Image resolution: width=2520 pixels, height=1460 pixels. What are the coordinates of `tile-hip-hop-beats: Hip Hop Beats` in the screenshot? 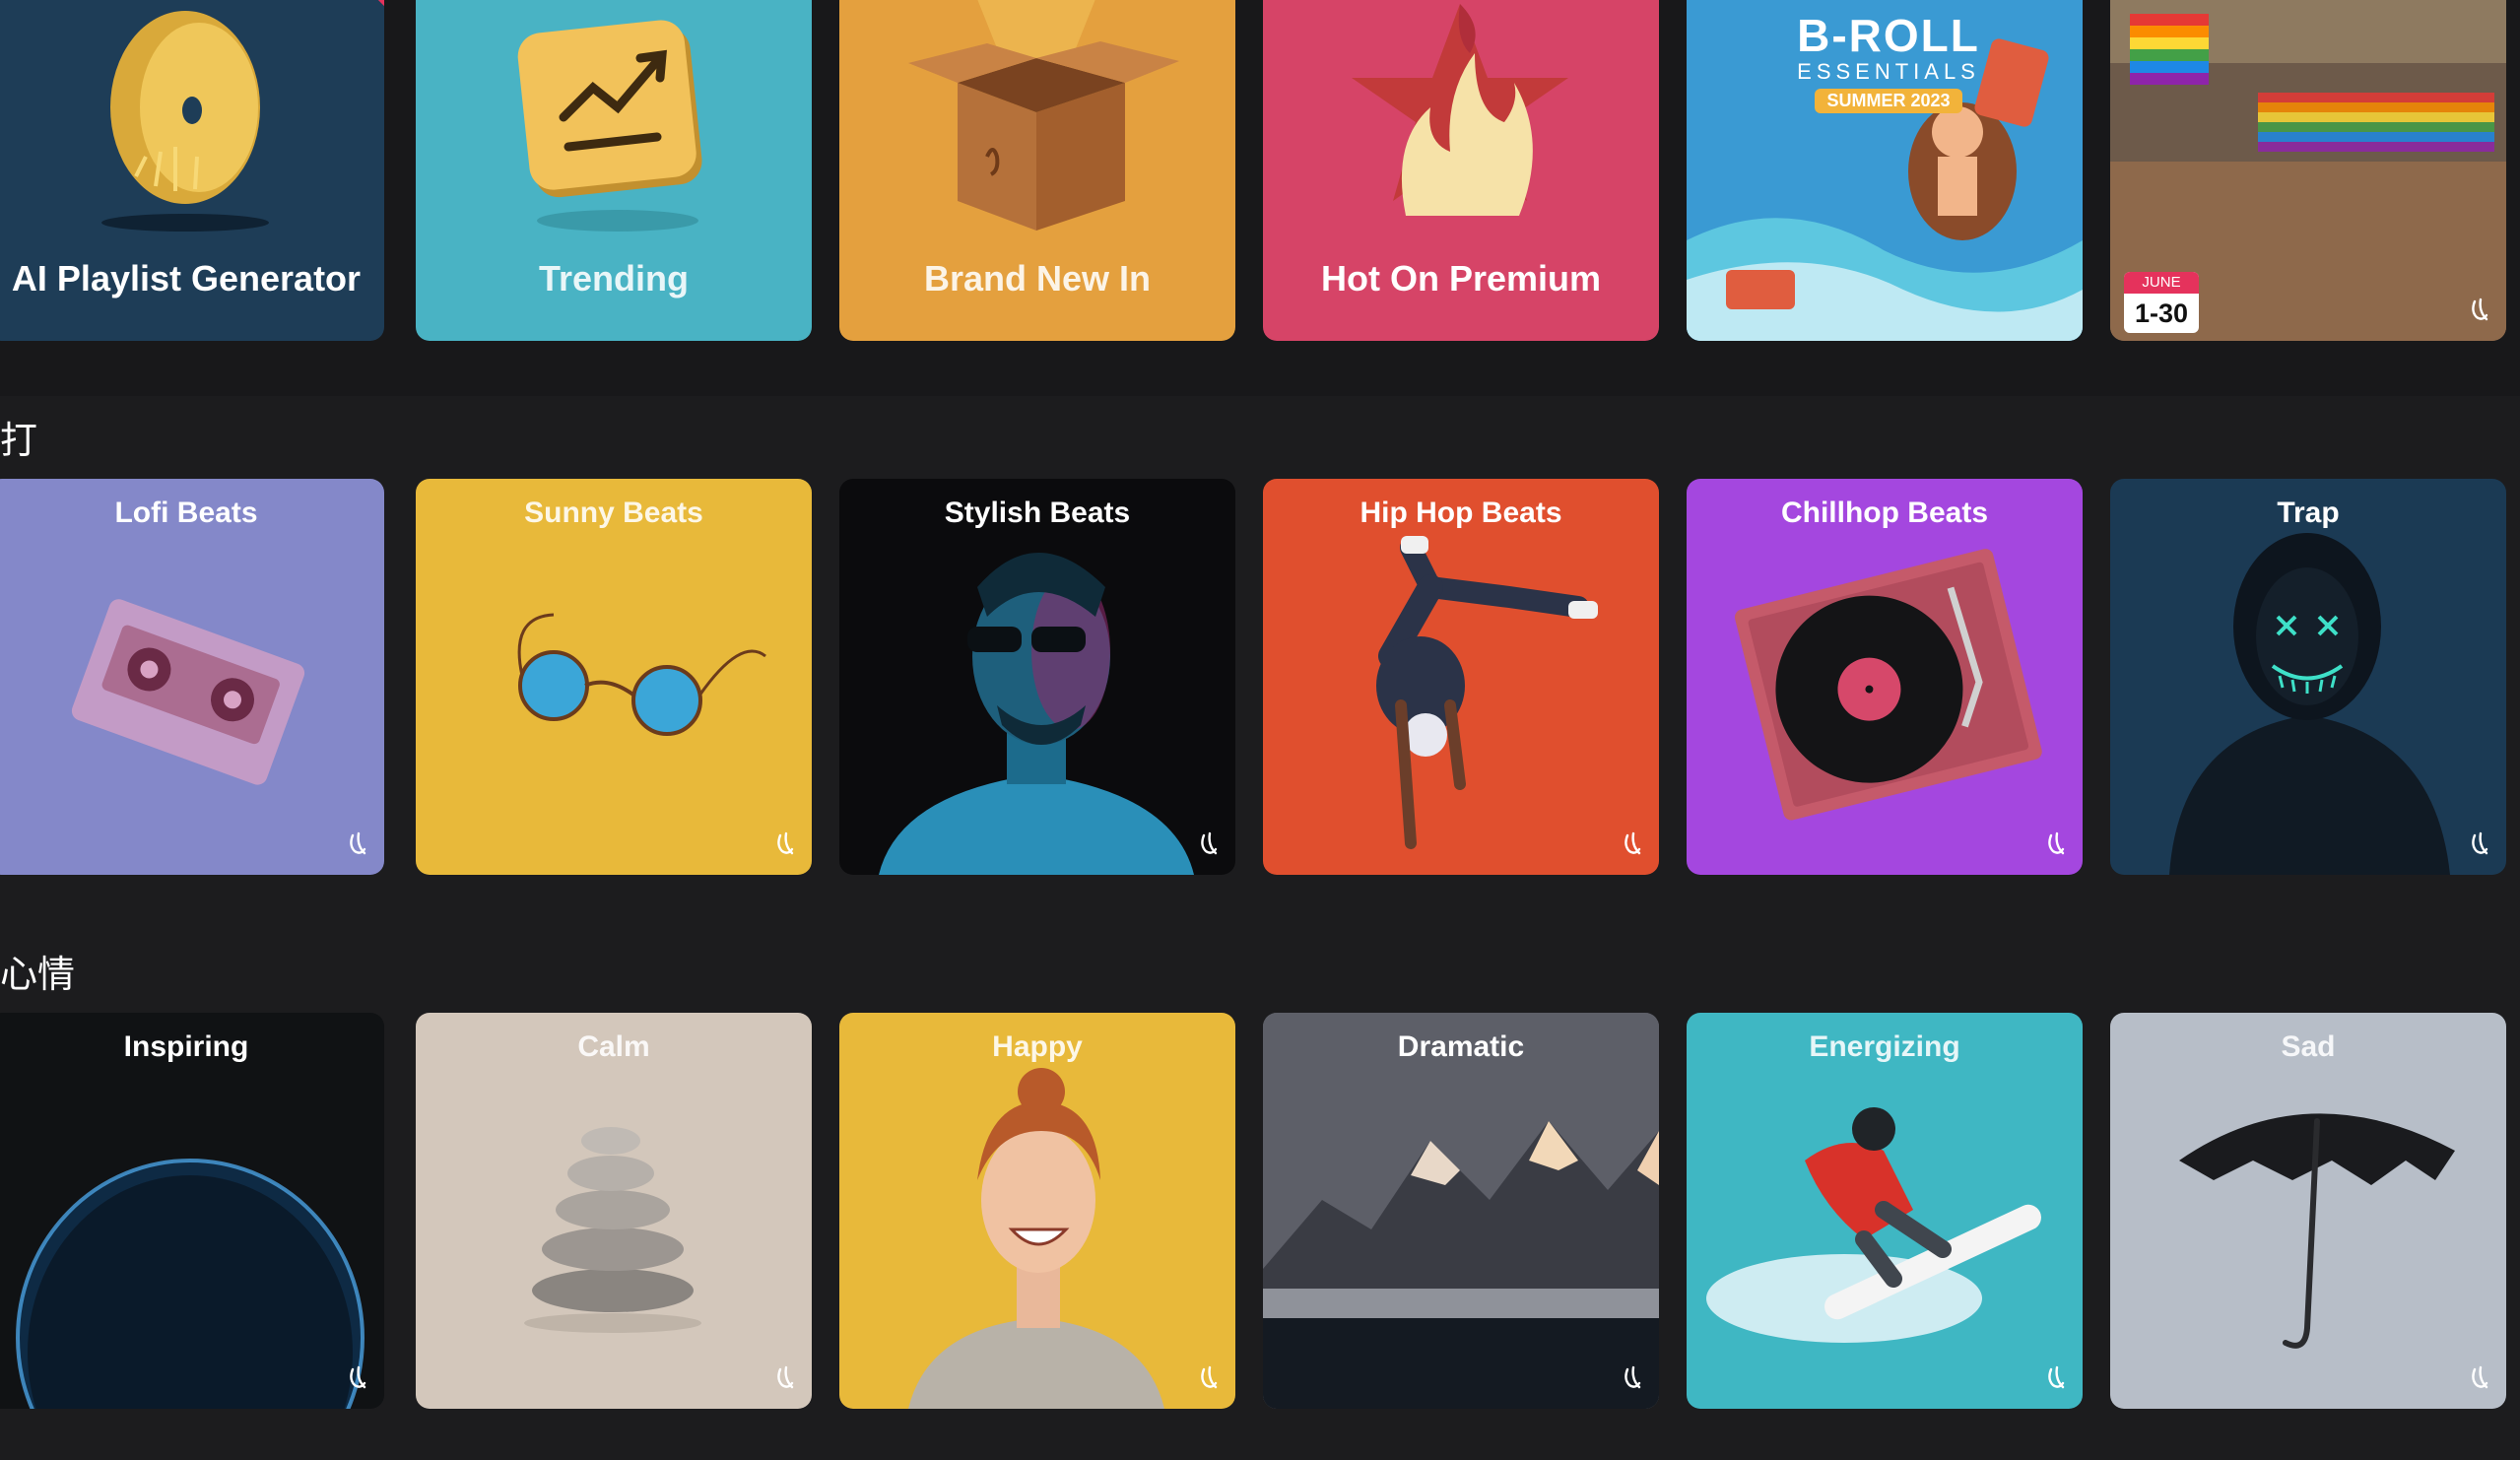 It's located at (1461, 677).